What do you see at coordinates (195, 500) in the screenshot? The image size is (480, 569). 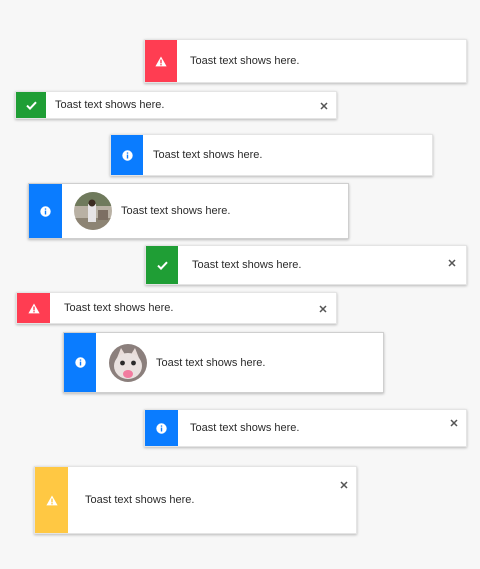 I see `toast-warning: Toast text shows here.` at bounding box center [195, 500].